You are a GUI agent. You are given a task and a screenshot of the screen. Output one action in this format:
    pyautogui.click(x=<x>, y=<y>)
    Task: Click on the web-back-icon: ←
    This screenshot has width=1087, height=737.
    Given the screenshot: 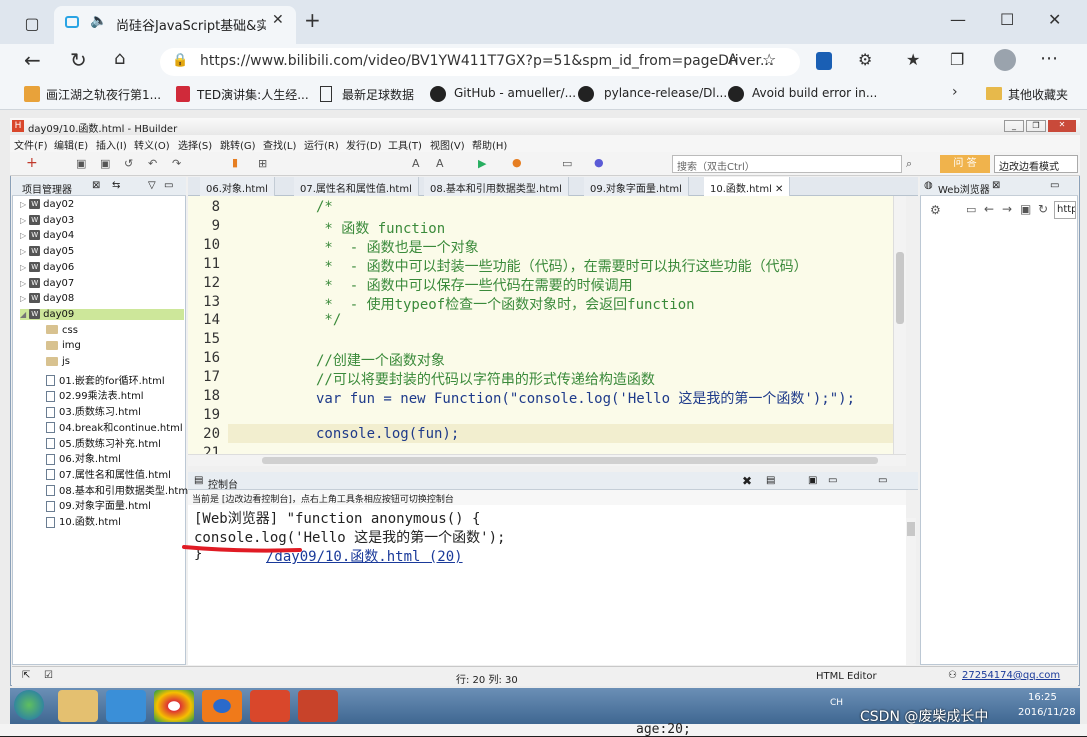 What is the action you would take?
    pyautogui.click(x=989, y=209)
    